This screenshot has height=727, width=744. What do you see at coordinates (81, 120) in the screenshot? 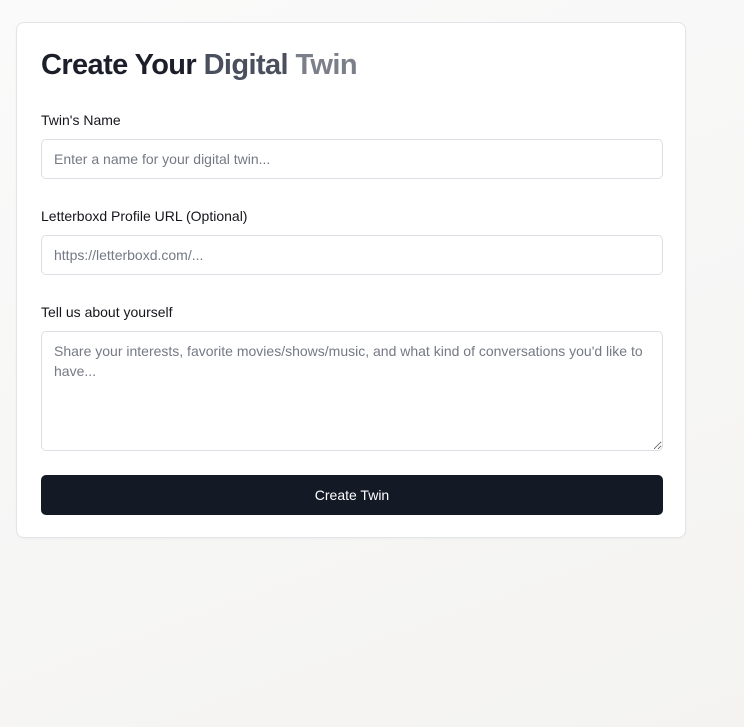
I see `twin-name-label: Twin's Name` at bounding box center [81, 120].